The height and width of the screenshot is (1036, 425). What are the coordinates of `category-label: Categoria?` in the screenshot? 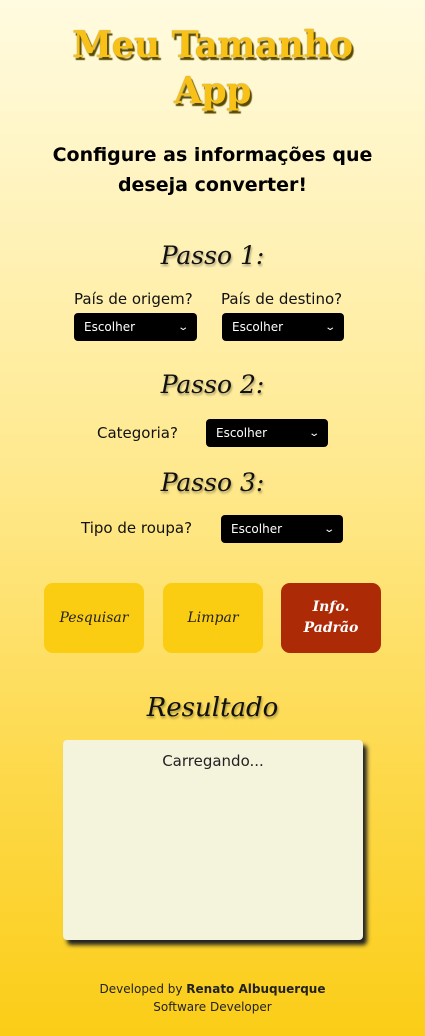 It's located at (137, 433).